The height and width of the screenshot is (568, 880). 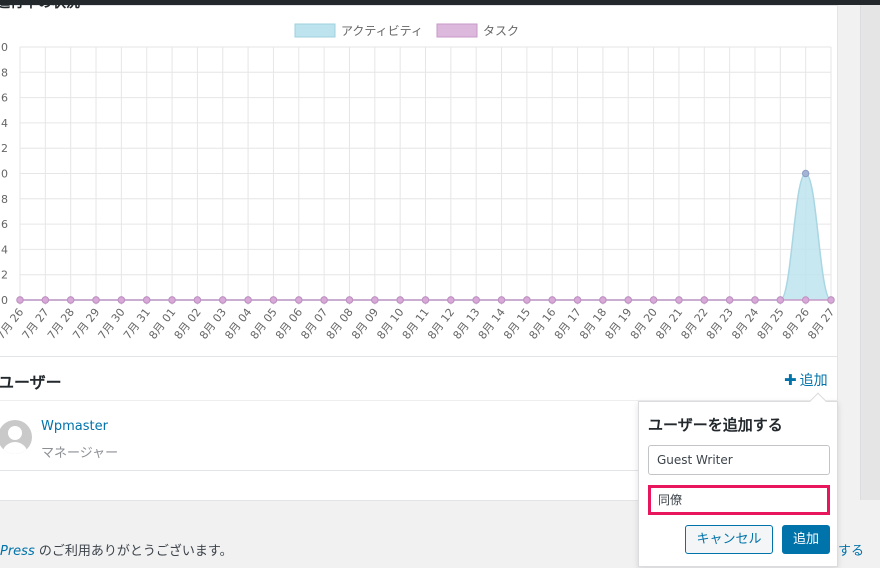 What do you see at coordinates (4, 249) in the screenshot?
I see `y-tick-label: 0.4` at bounding box center [4, 249].